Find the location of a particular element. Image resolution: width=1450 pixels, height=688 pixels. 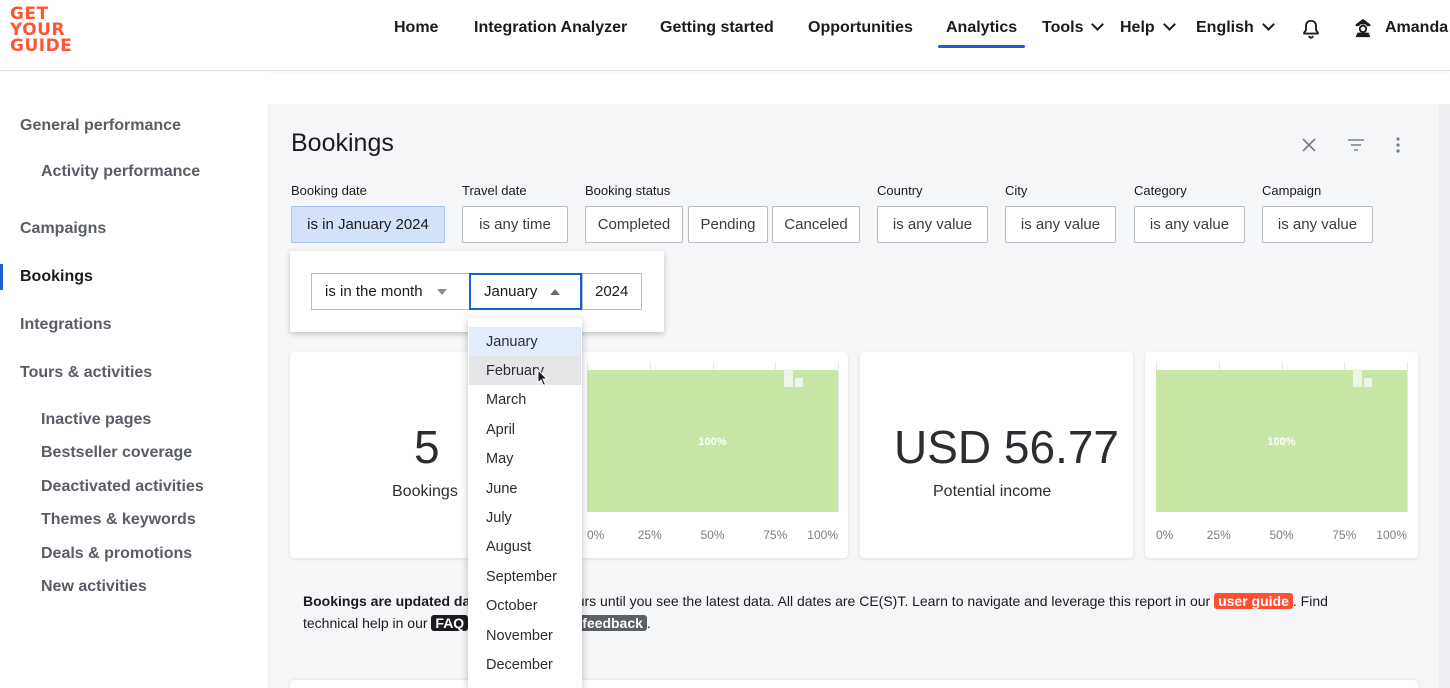

filter-booking-date: is in January 2024 is located at coordinates (368, 224).